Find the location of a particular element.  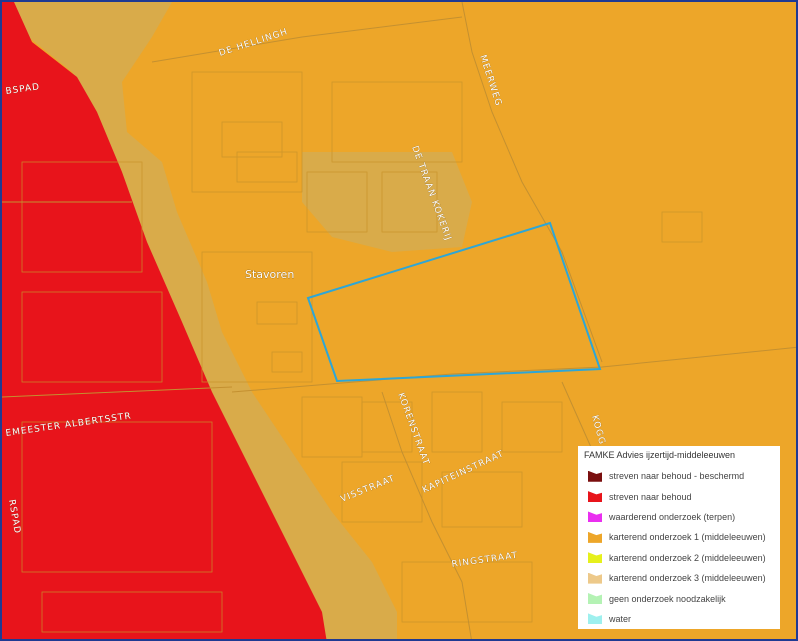

legend-item: waarderend onderzoek (terpen) is located at coordinates (679, 517).